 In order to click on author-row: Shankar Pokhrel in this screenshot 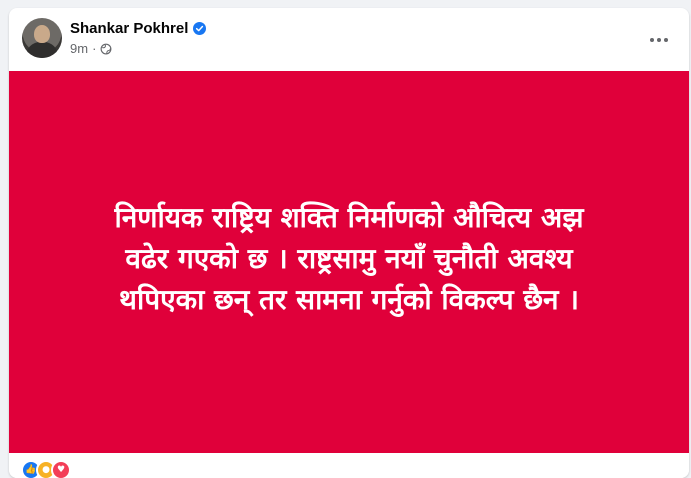, I will do `click(138, 28)`.